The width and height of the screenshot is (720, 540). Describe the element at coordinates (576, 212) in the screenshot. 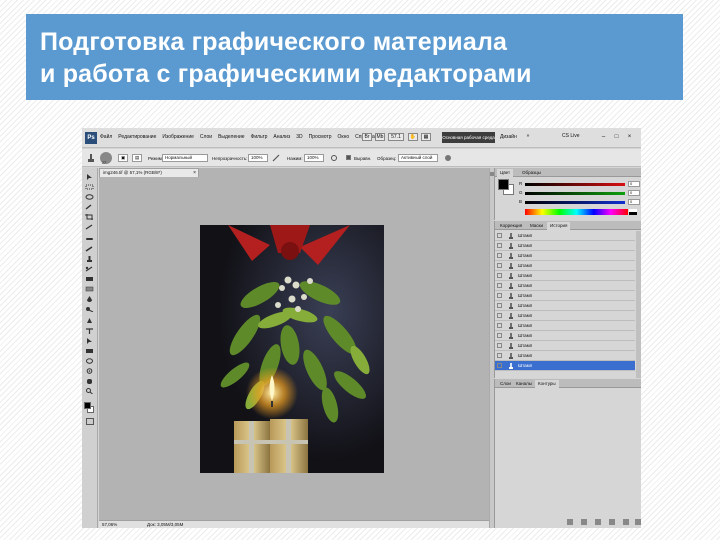

I see `color-spectrum-bar` at that location.